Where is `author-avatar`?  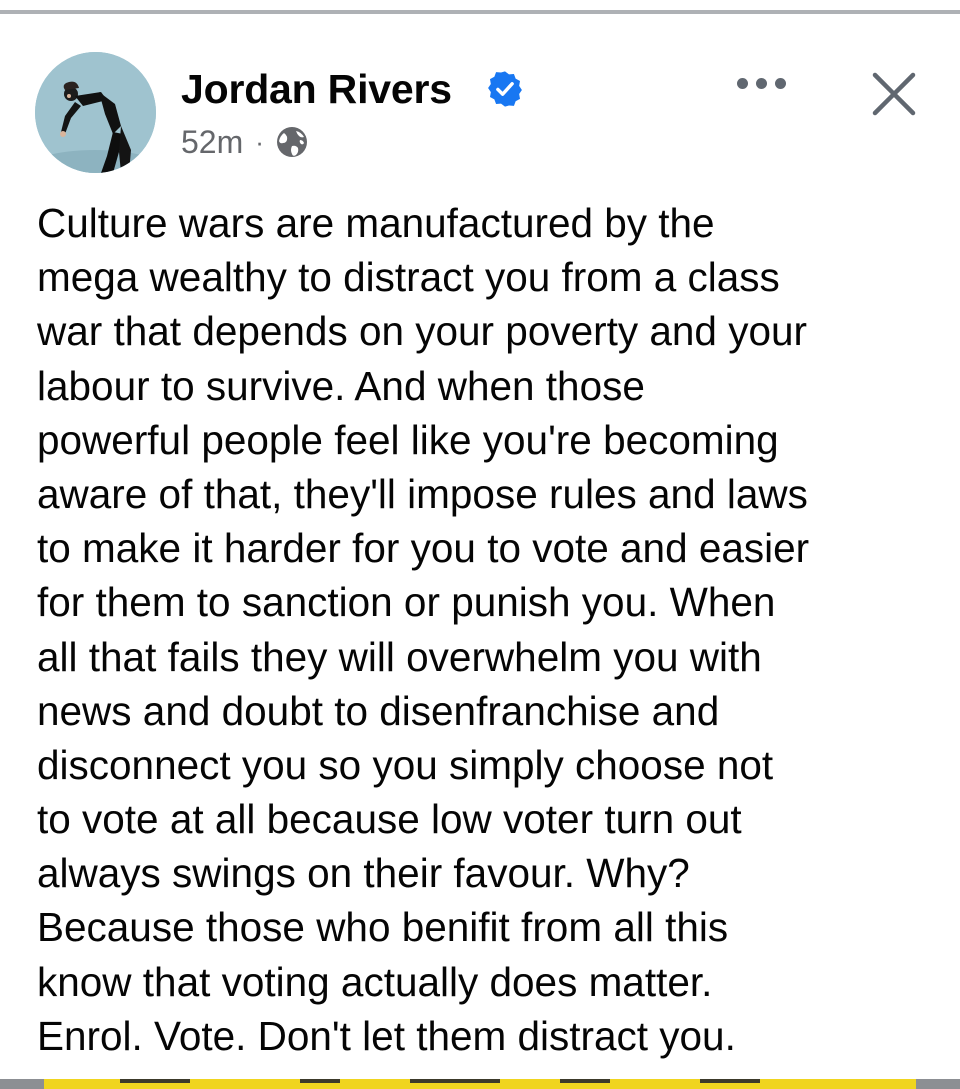 author-avatar is located at coordinates (95, 112).